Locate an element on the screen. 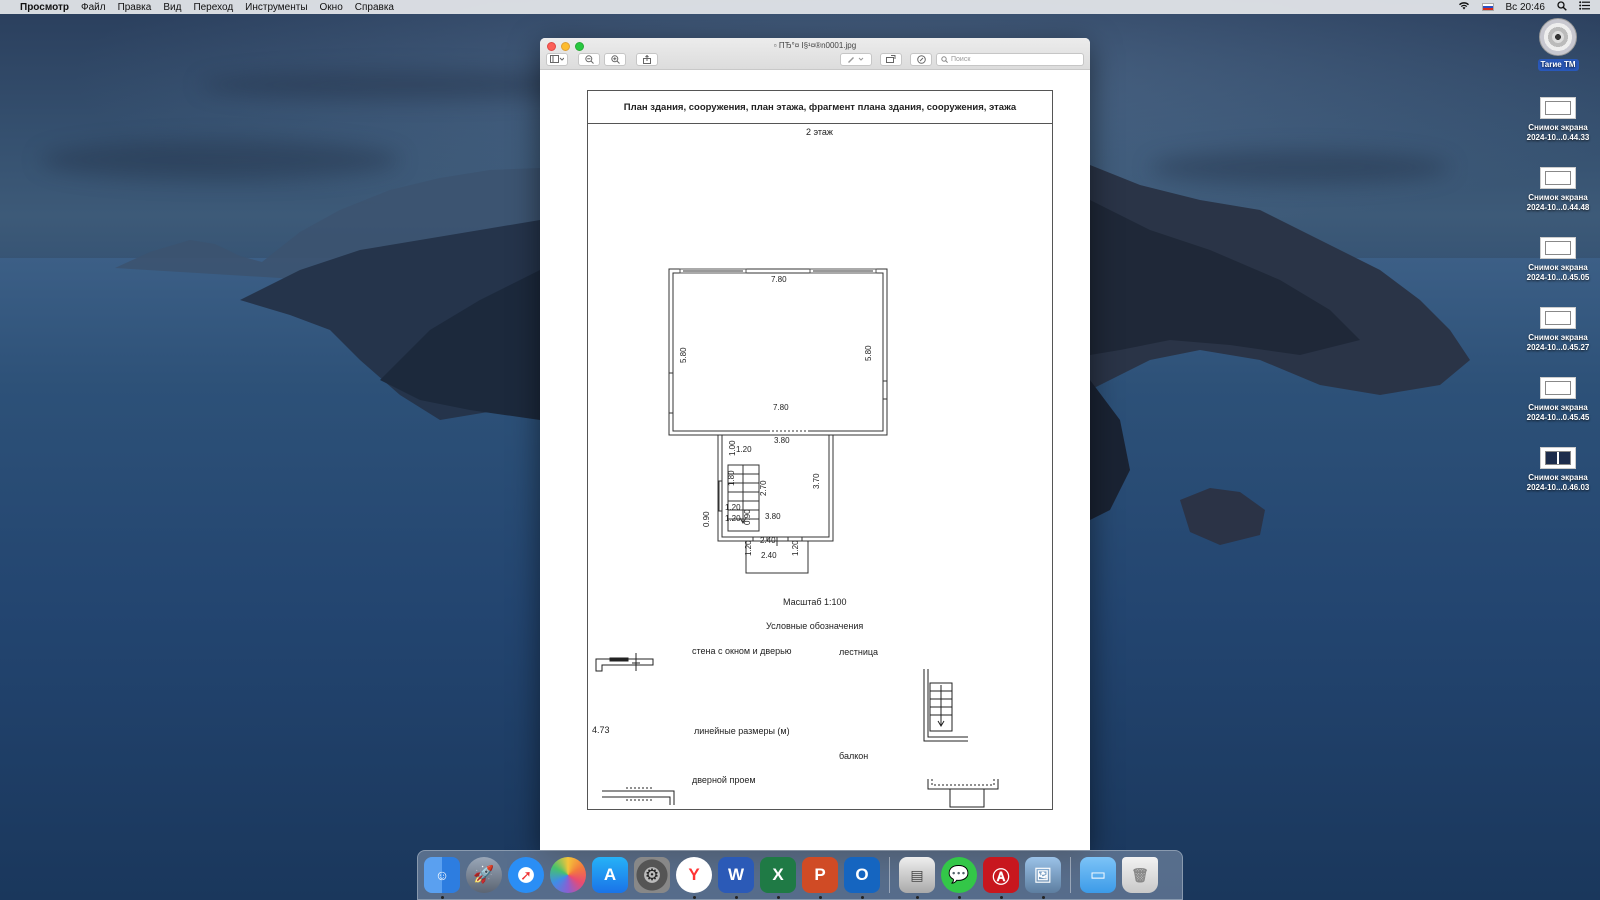 This screenshot has height=900, width=1600. share-button is located at coordinates (647, 59).